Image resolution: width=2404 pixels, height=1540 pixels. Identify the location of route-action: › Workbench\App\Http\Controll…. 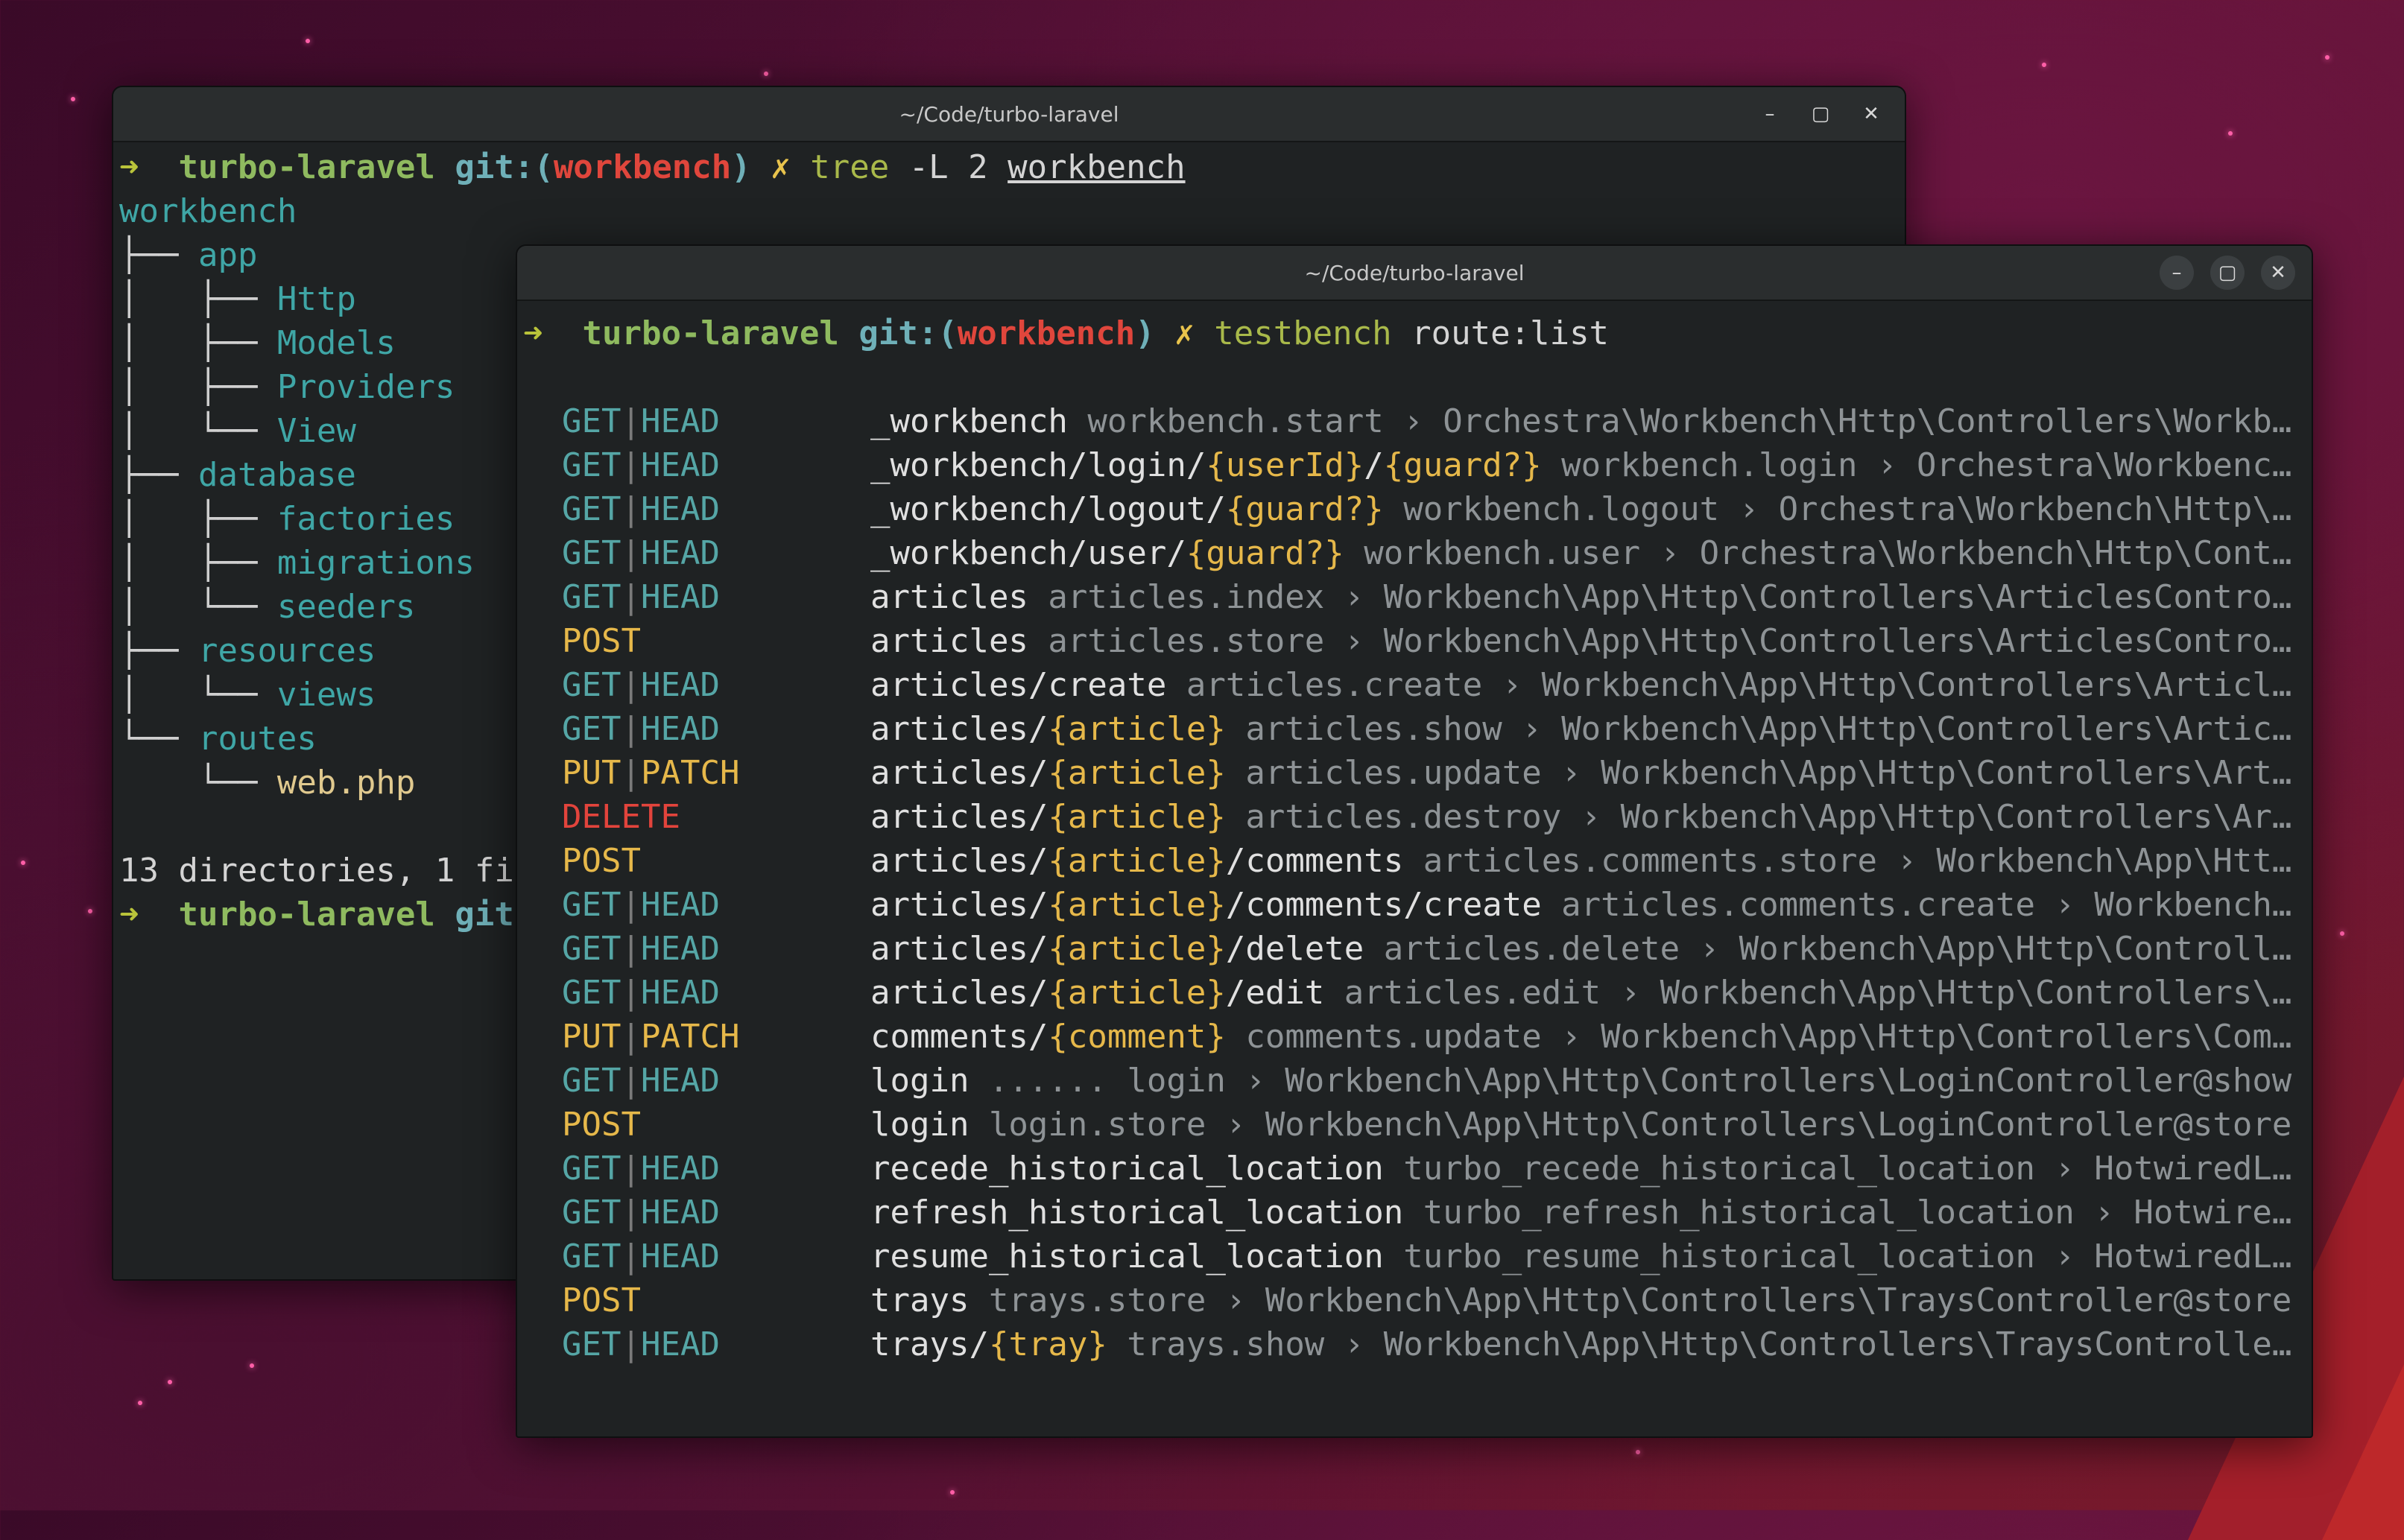
(1986, 949).